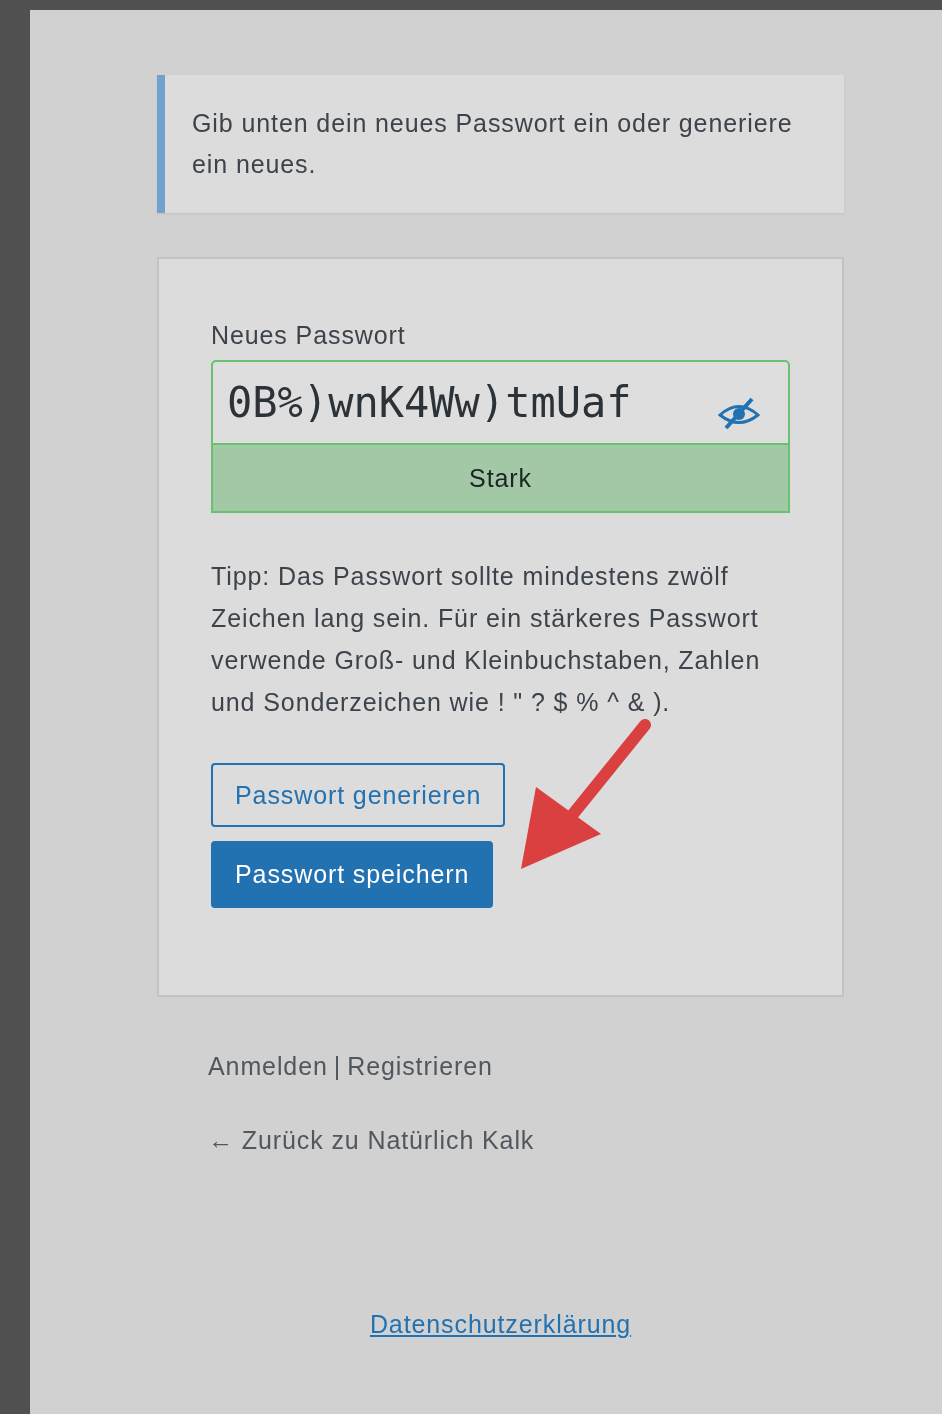 The width and height of the screenshot is (942, 1414). Describe the element at coordinates (500, 1324) in the screenshot. I see `privacy-link: Datenschutzerklärung` at that location.